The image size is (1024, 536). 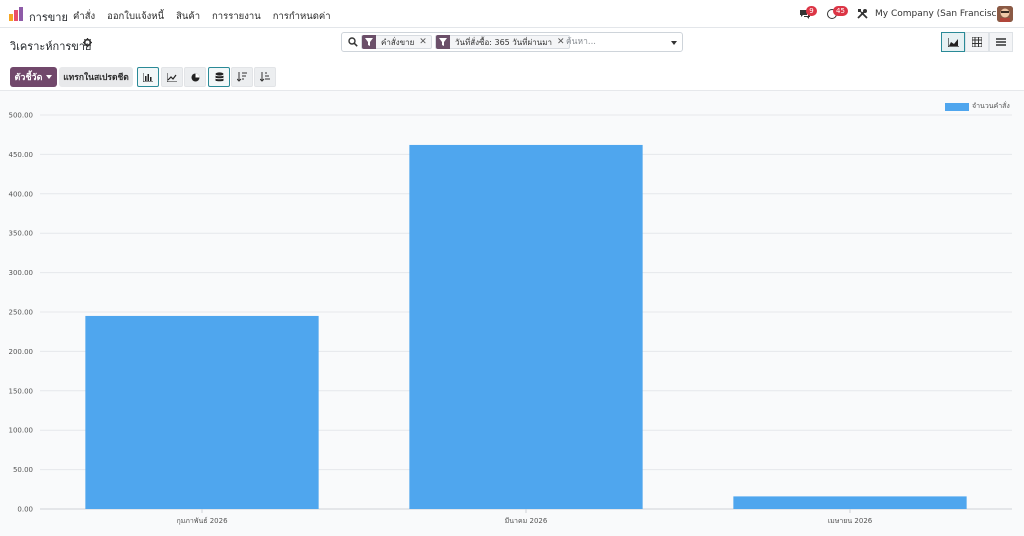 I want to click on y-tick-label: 350.00, so click(x=21, y=234).